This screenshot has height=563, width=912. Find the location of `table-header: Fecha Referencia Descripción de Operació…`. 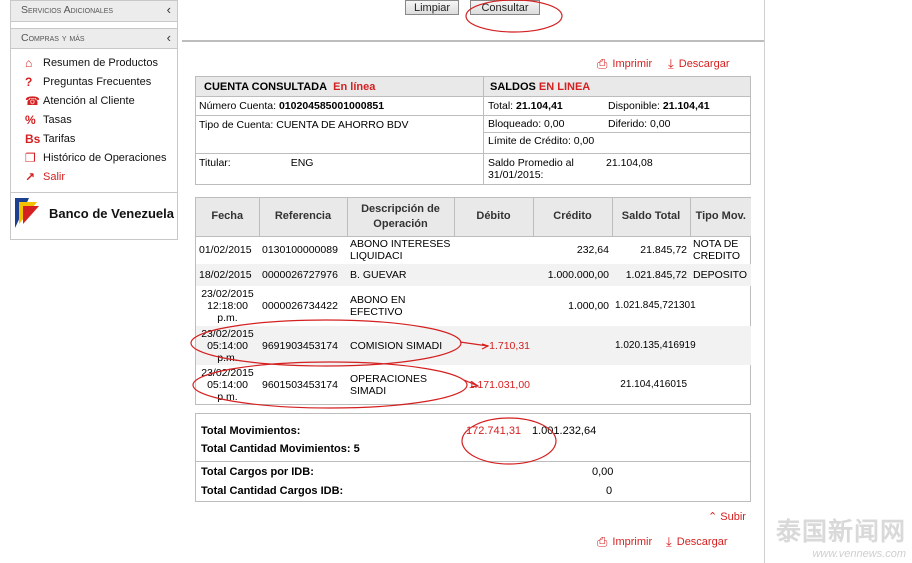

table-header: Fecha Referencia Descripción de Operació… is located at coordinates (473, 217).